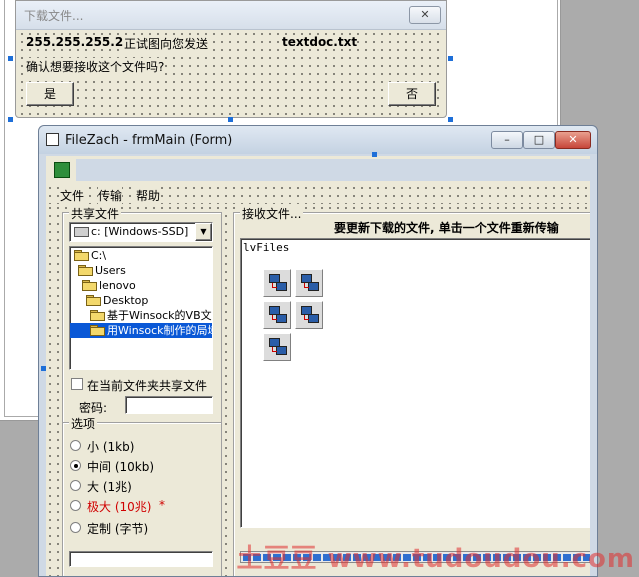 The height and width of the screenshot is (577, 639). What do you see at coordinates (318, 194) in the screenshot?
I see `menu-bar: 文件 传输 帮助` at bounding box center [318, 194].